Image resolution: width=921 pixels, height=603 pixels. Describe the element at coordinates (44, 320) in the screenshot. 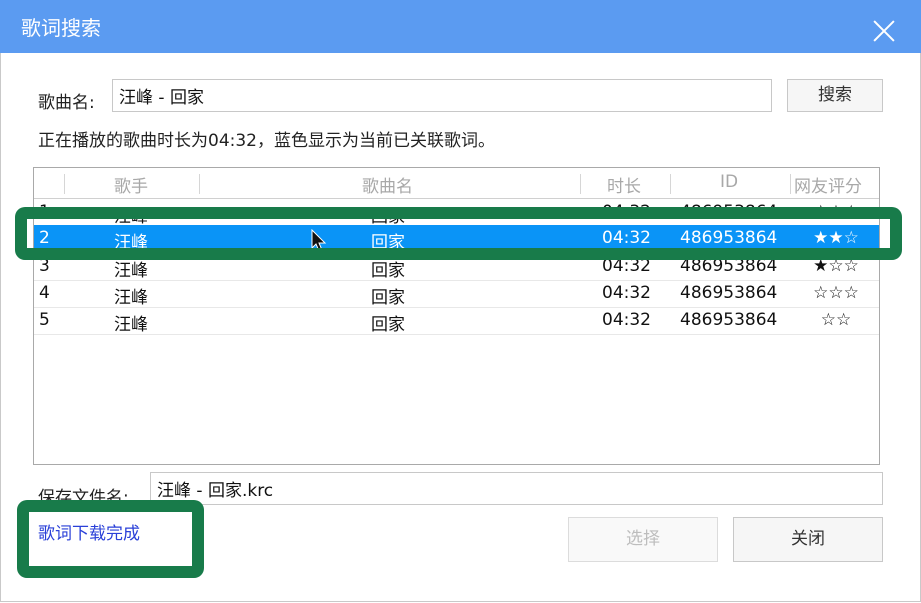

I see `row-index: 5` at that location.